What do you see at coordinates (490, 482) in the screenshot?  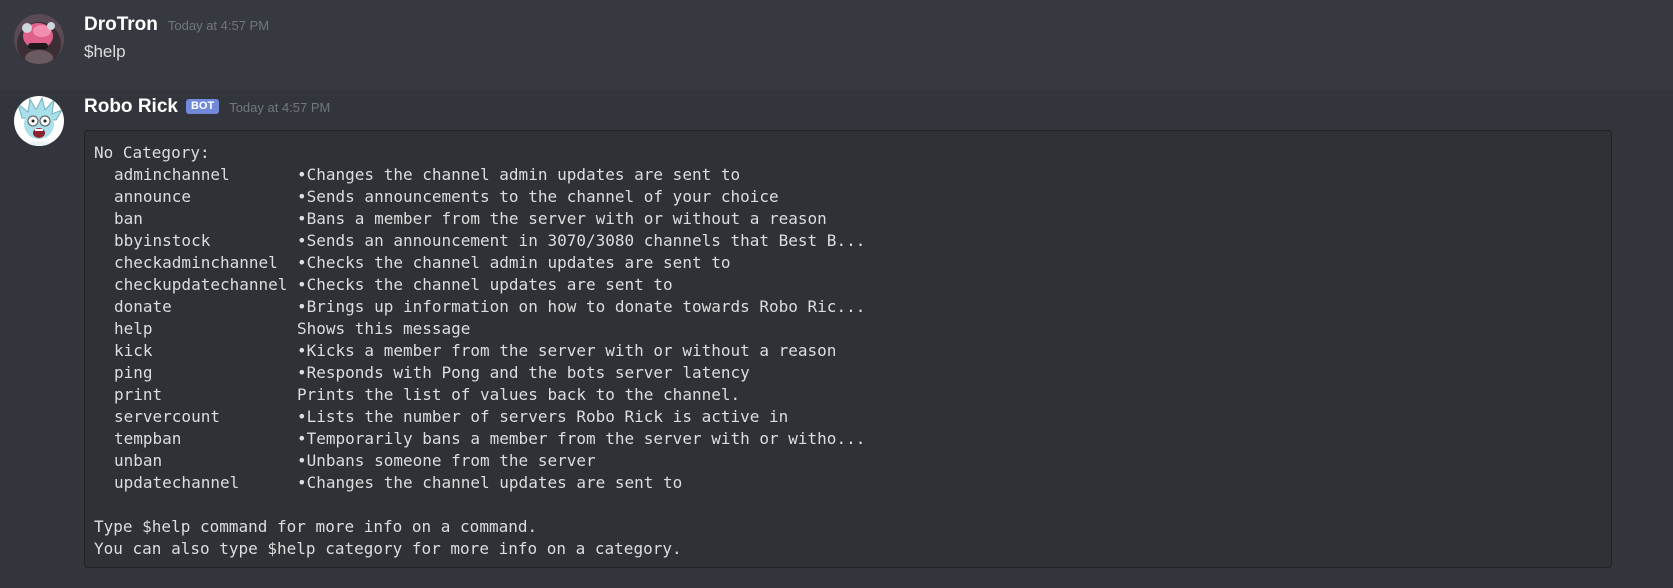 I see `command-description: •Changes the channel updates are sent to` at bounding box center [490, 482].